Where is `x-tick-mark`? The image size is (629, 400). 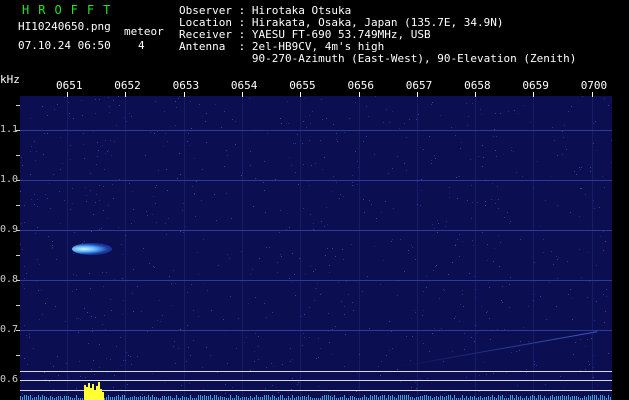
x-tick-mark is located at coordinates (534, 94).